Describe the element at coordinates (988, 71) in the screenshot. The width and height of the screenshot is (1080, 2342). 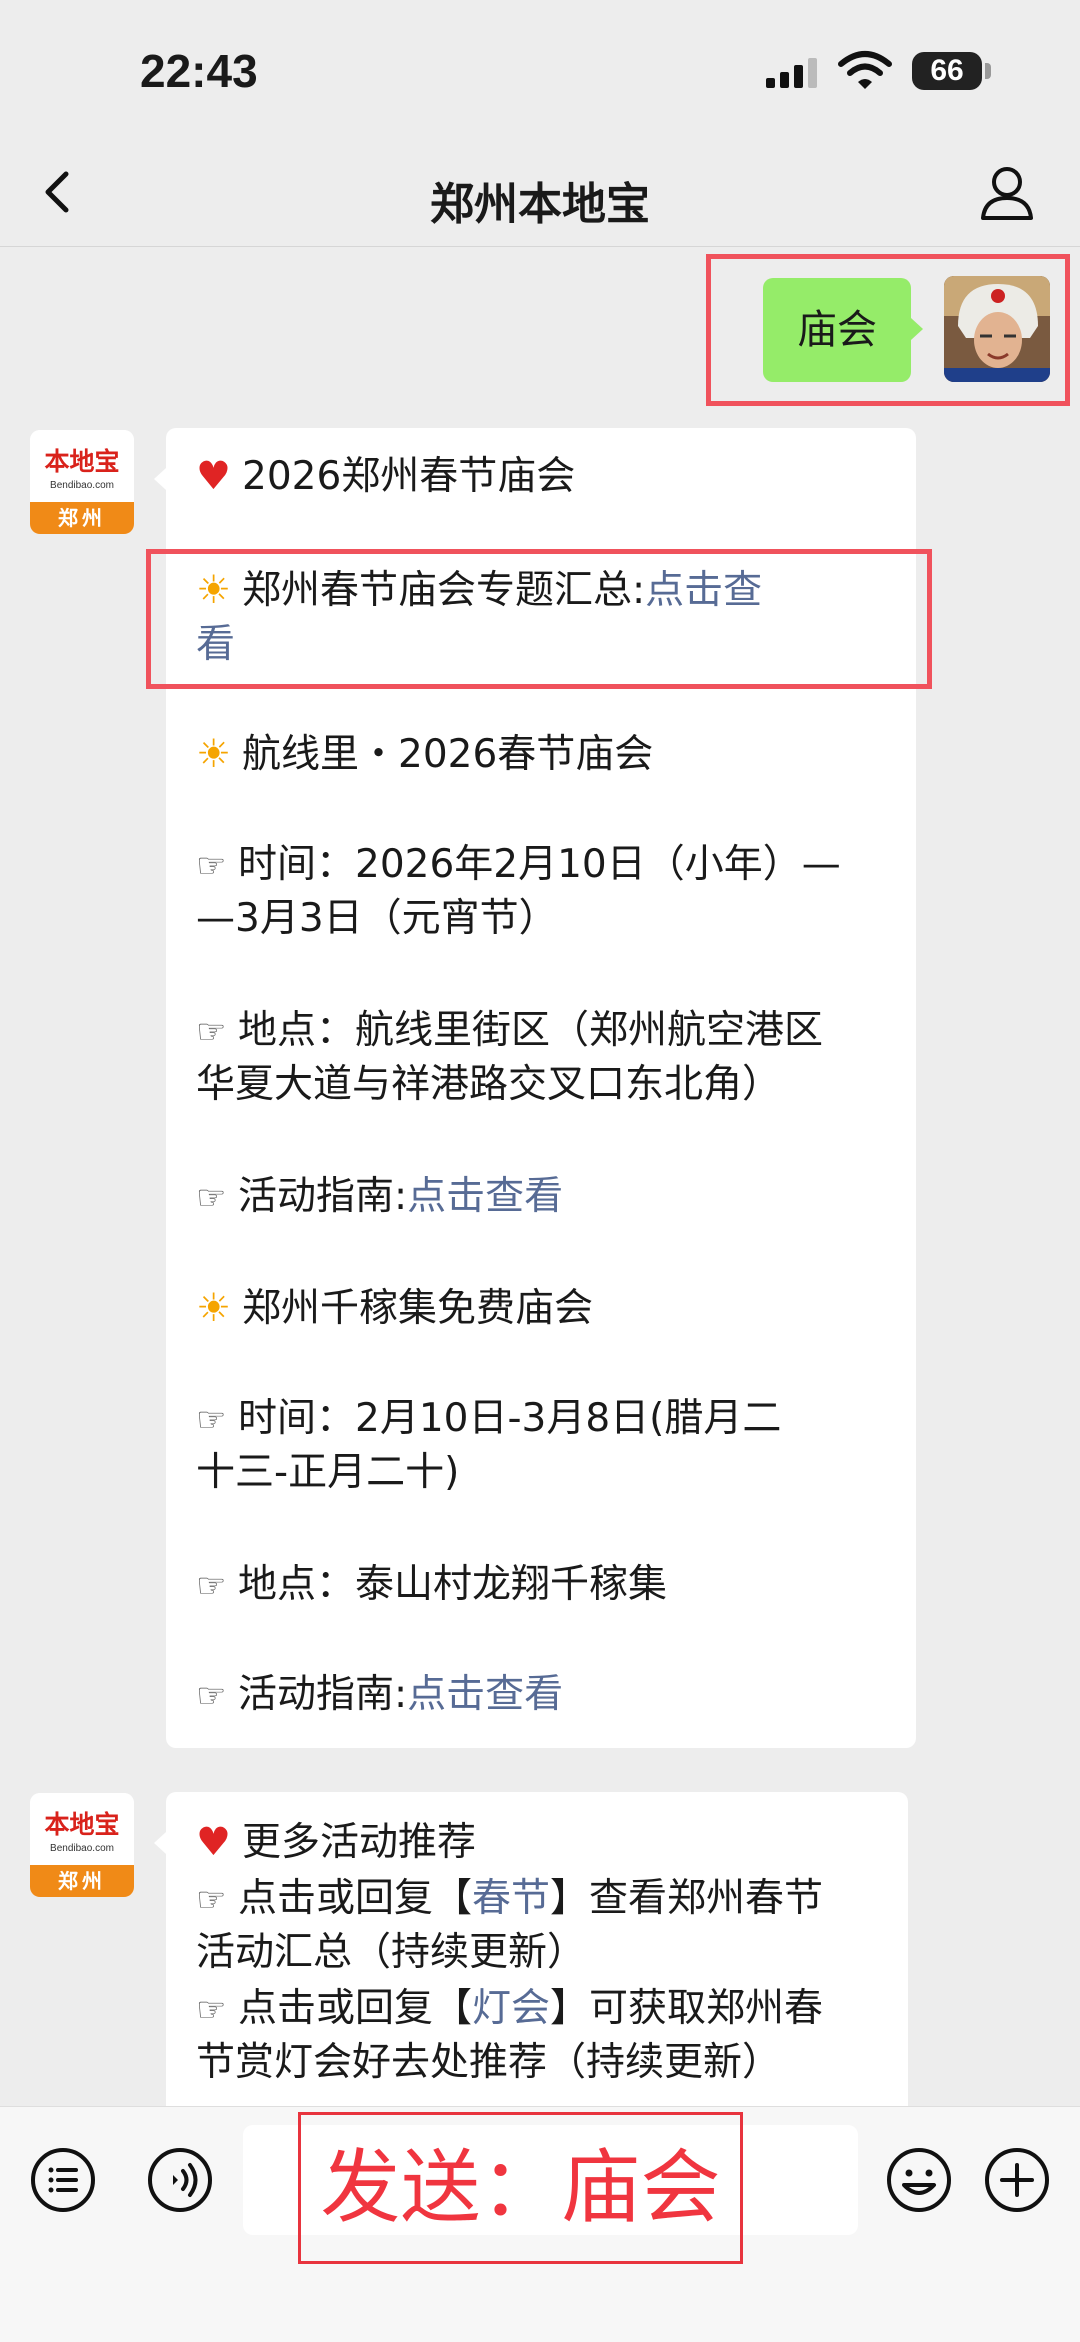
I see `battery-tip` at that location.